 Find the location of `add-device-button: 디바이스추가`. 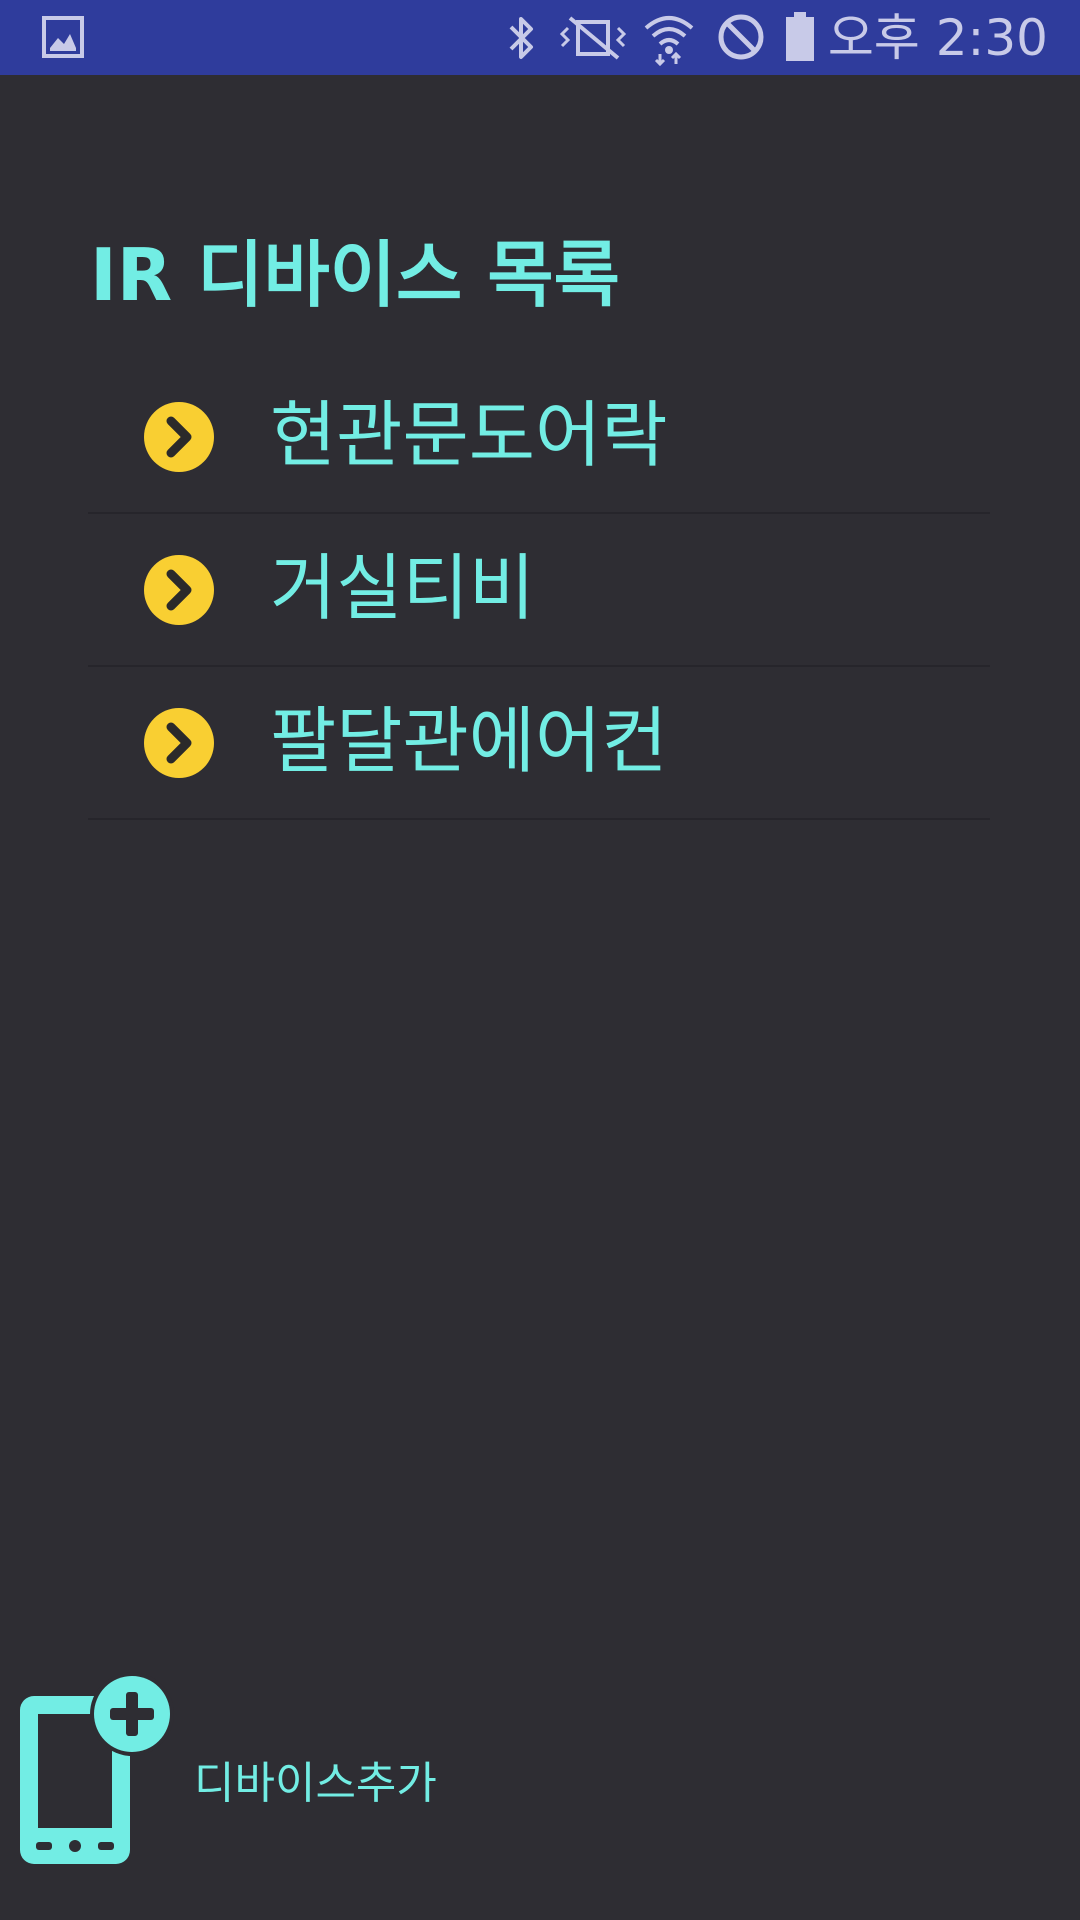

add-device-button: 디바이스추가 is located at coordinates (234, 1772).